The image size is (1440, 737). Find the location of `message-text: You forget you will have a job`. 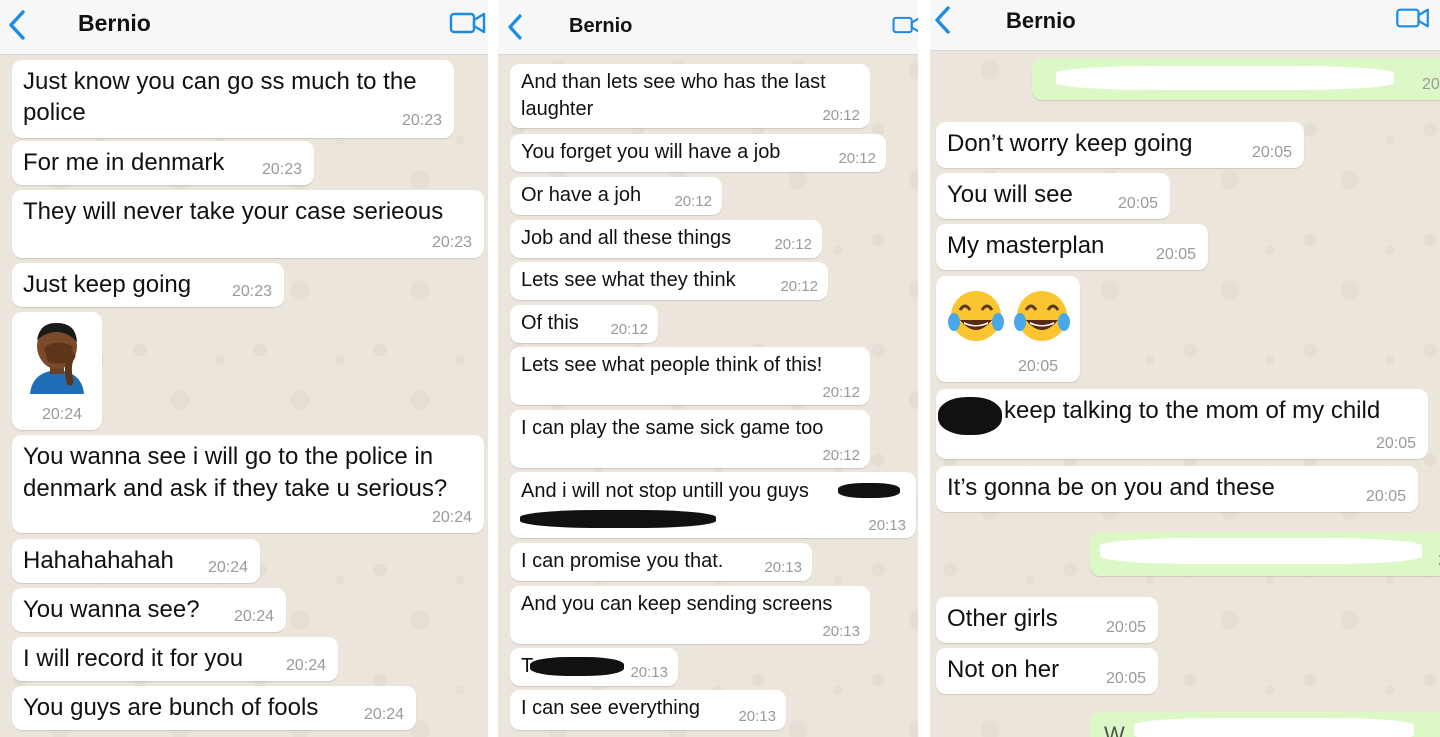

message-text: You forget you will have a job is located at coordinates (651, 152).